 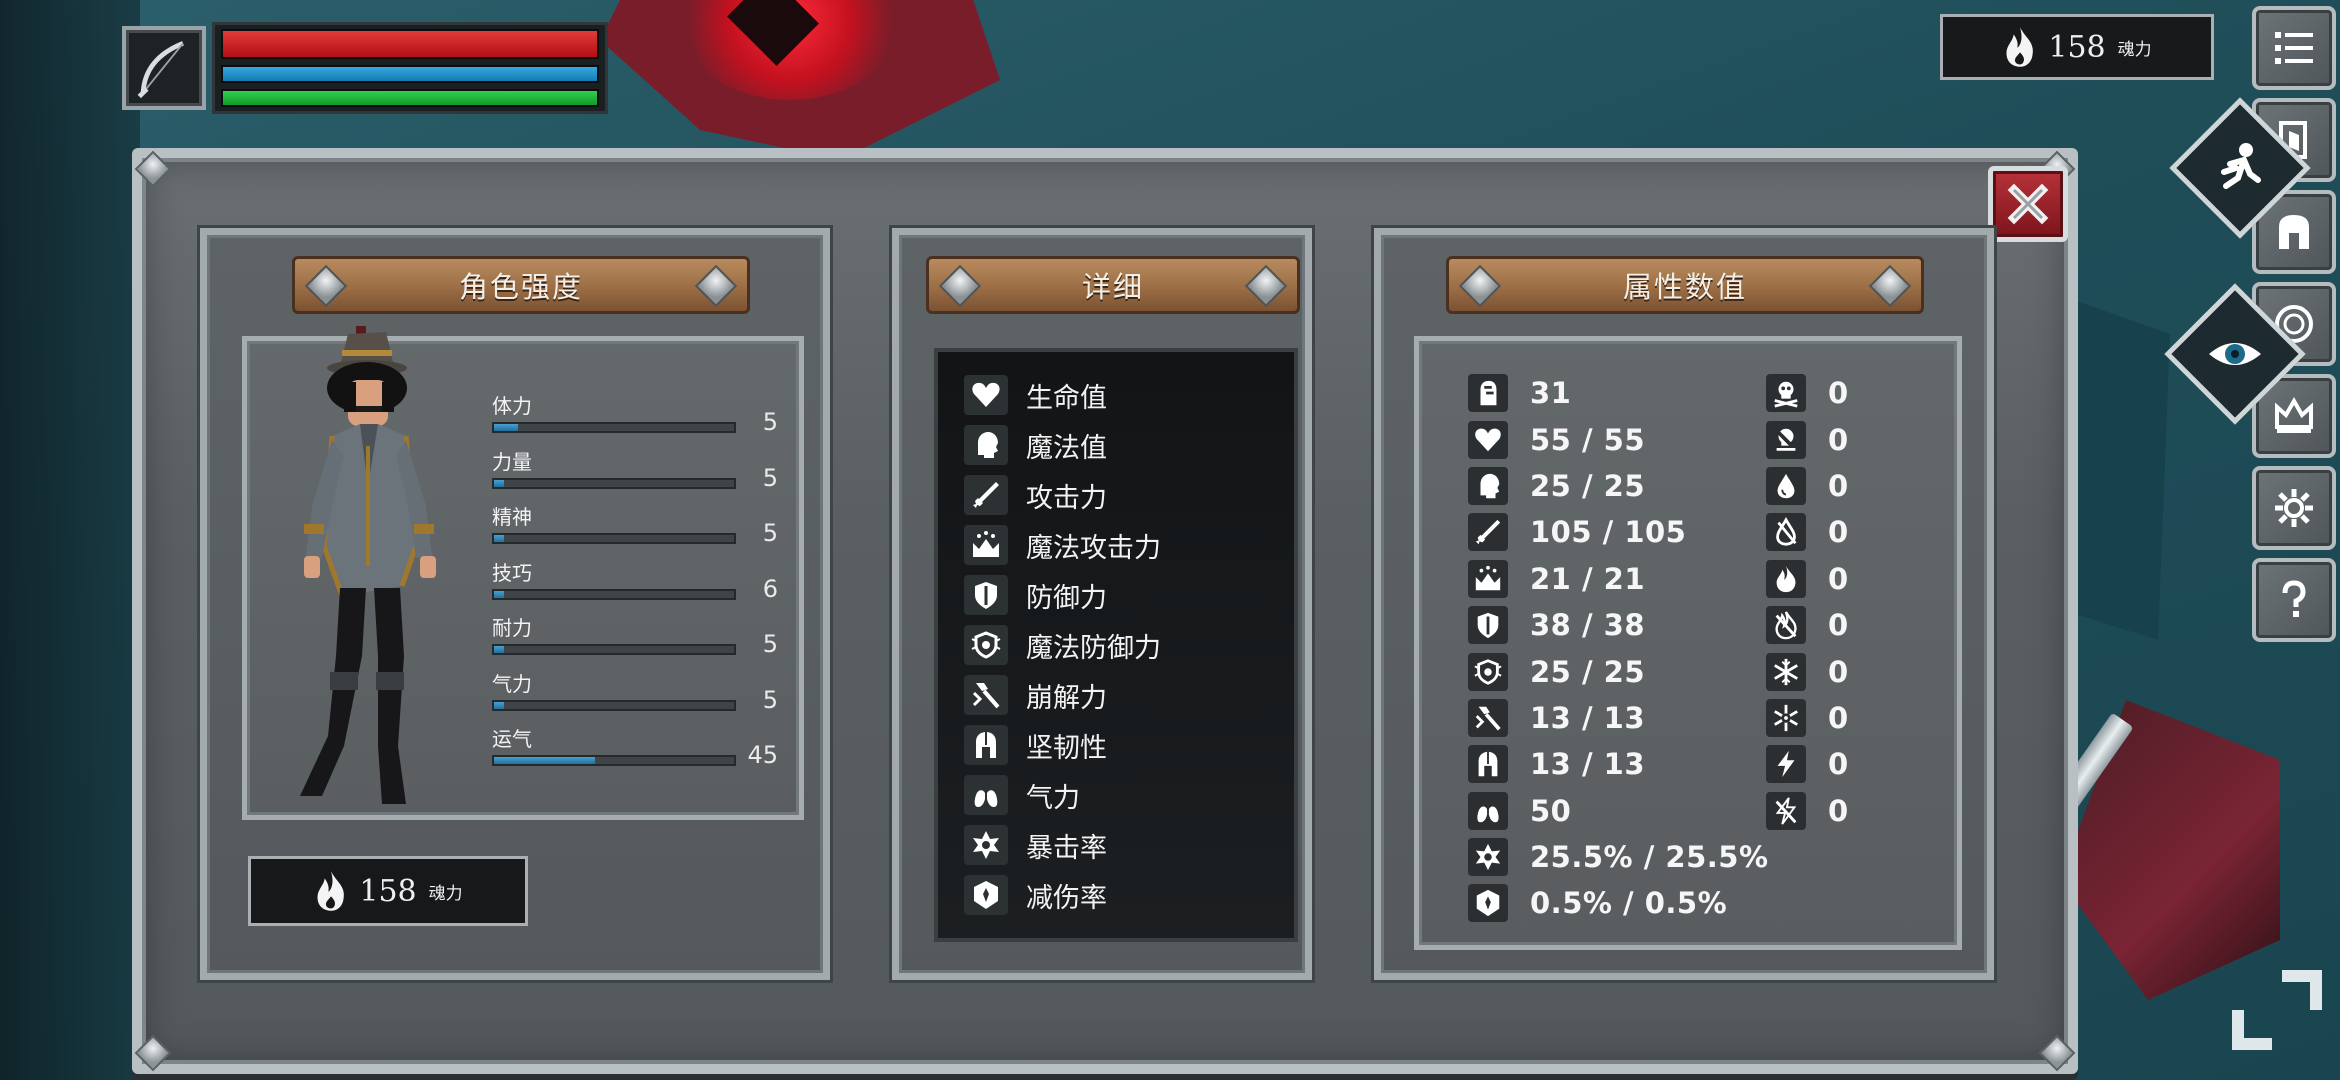 What do you see at coordinates (1488, 903) in the screenshot?
I see `badge-icon` at bounding box center [1488, 903].